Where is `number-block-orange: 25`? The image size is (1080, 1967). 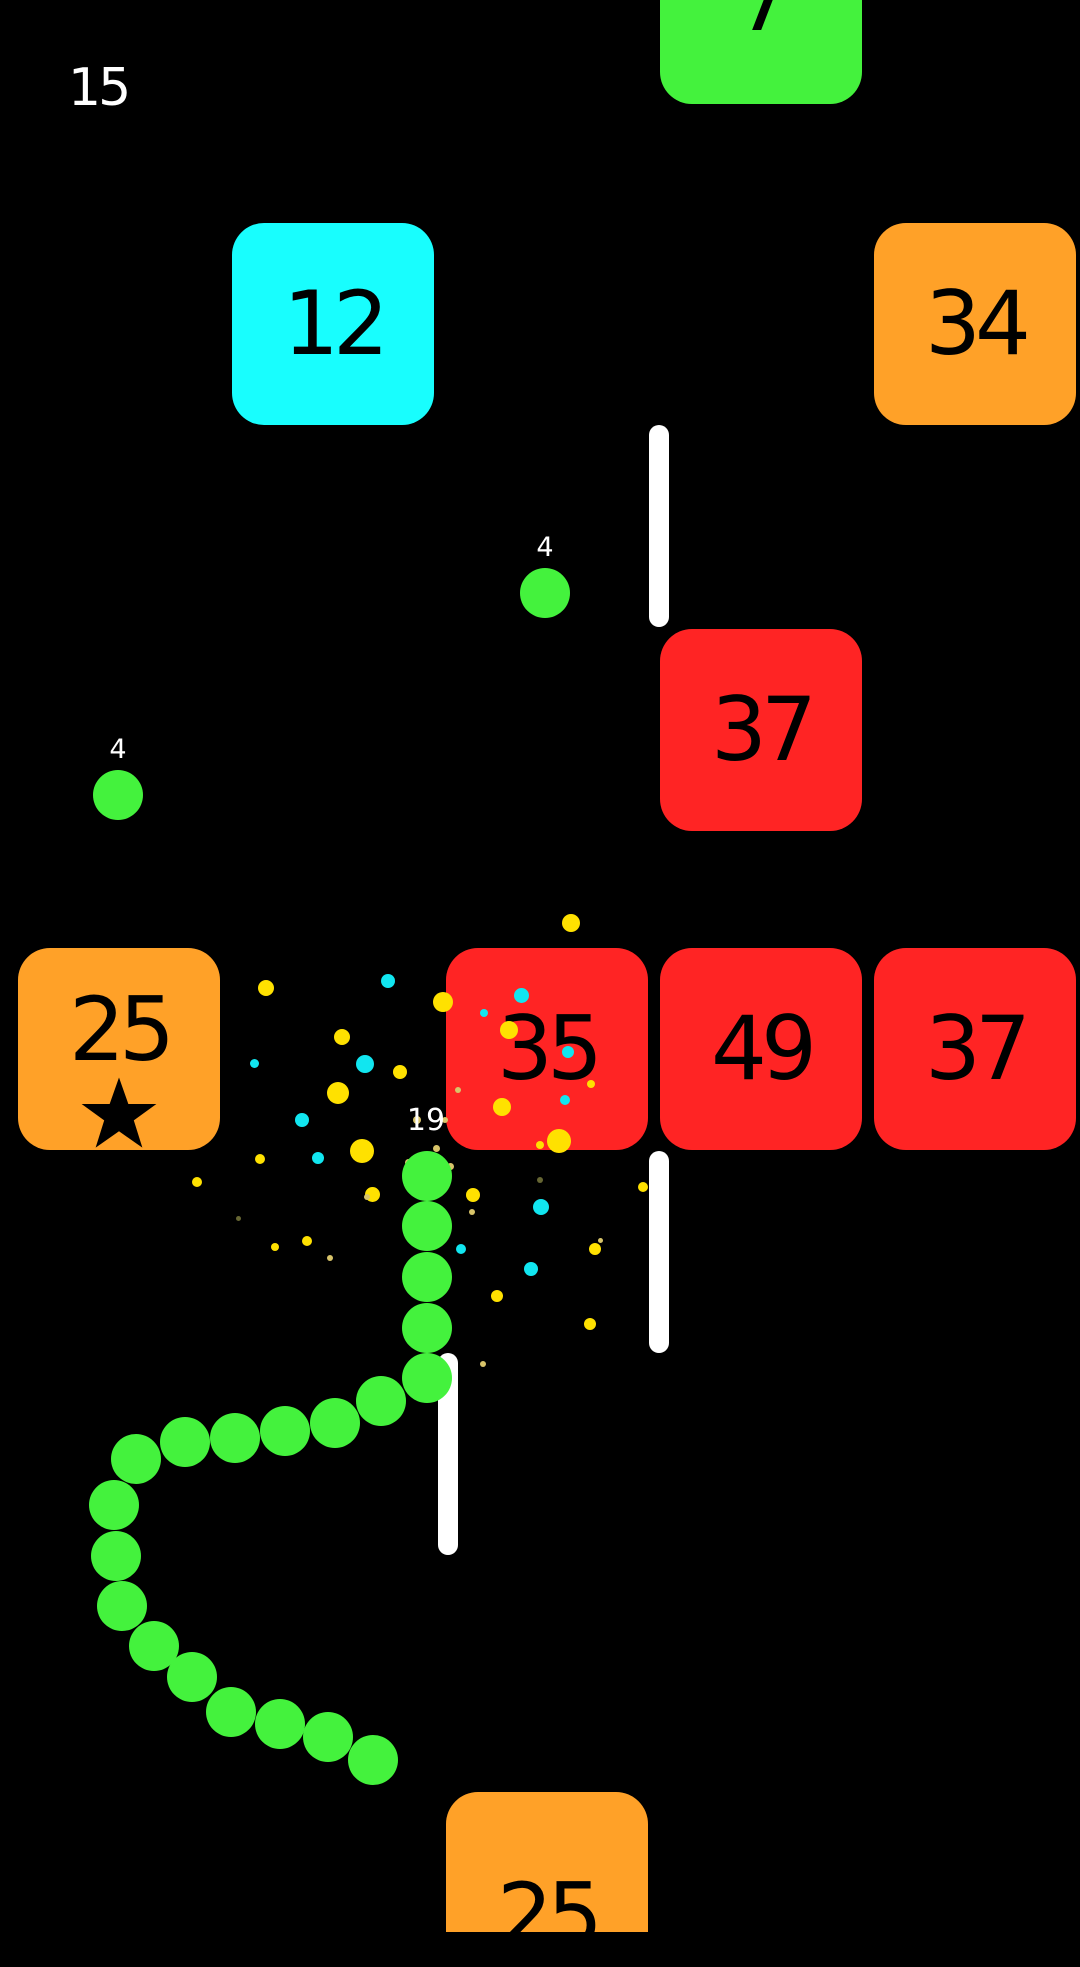
number-block-orange: 25 is located at coordinates (547, 1876).